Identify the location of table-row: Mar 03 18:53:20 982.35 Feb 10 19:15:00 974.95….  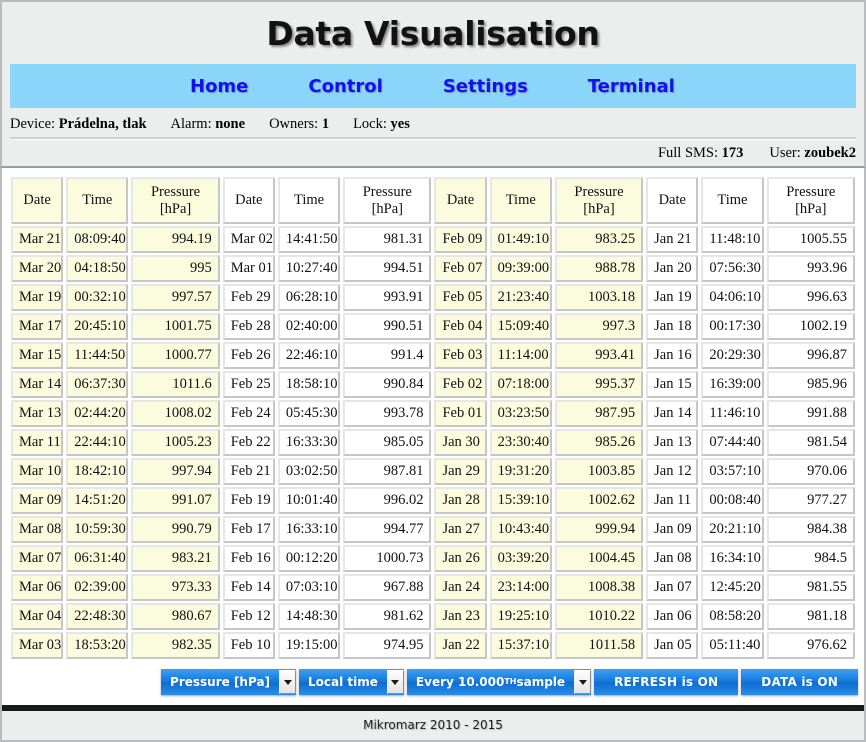
(433, 646).